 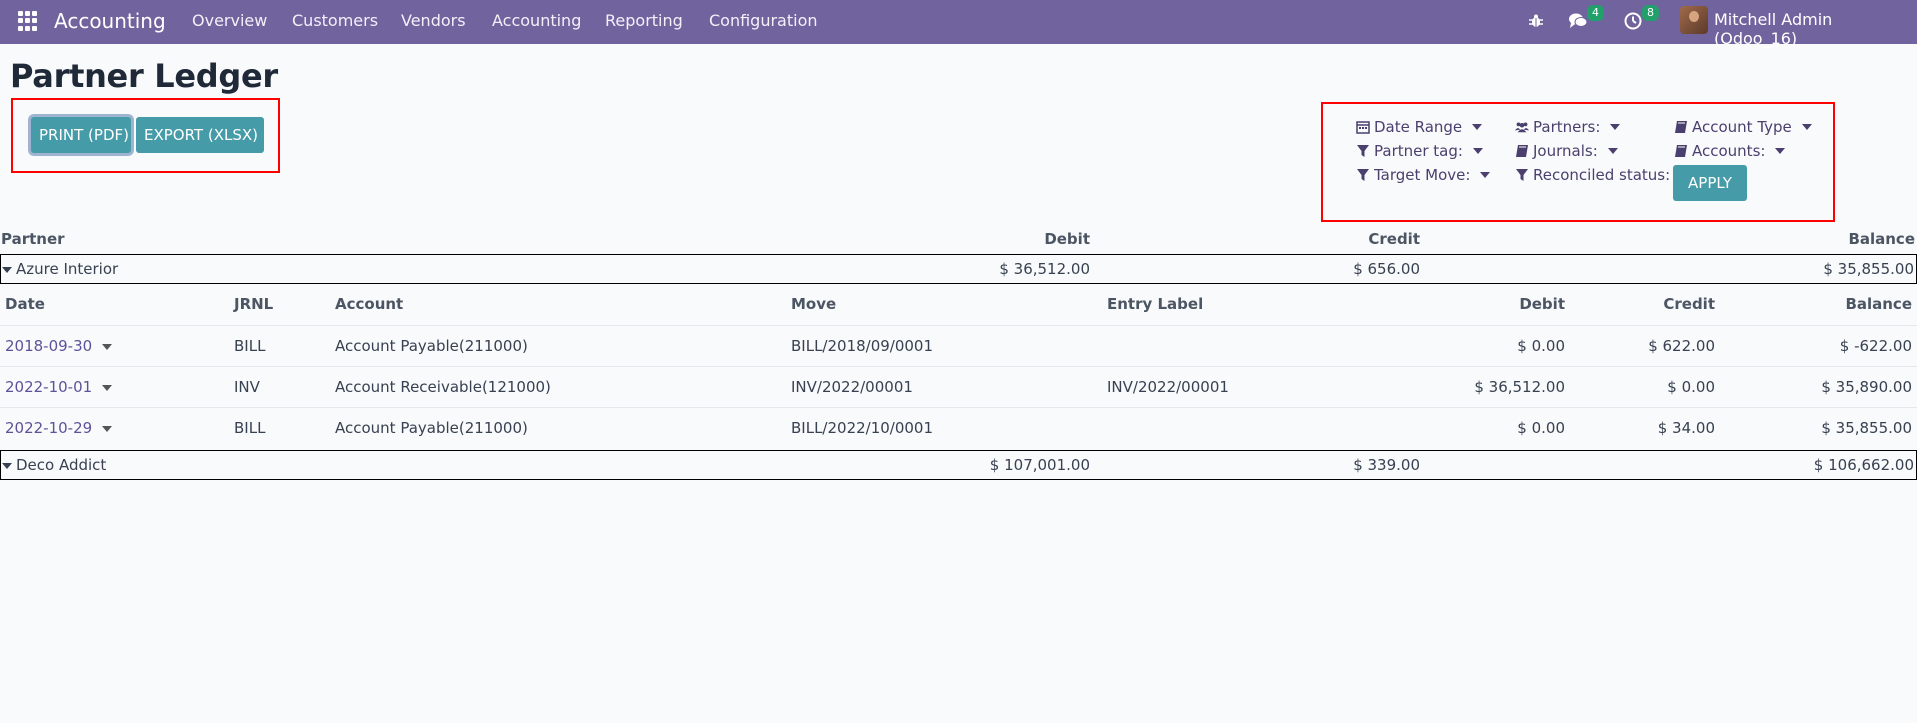 I want to click on line-move: BILL/2022/10/0001, so click(x=862, y=428).